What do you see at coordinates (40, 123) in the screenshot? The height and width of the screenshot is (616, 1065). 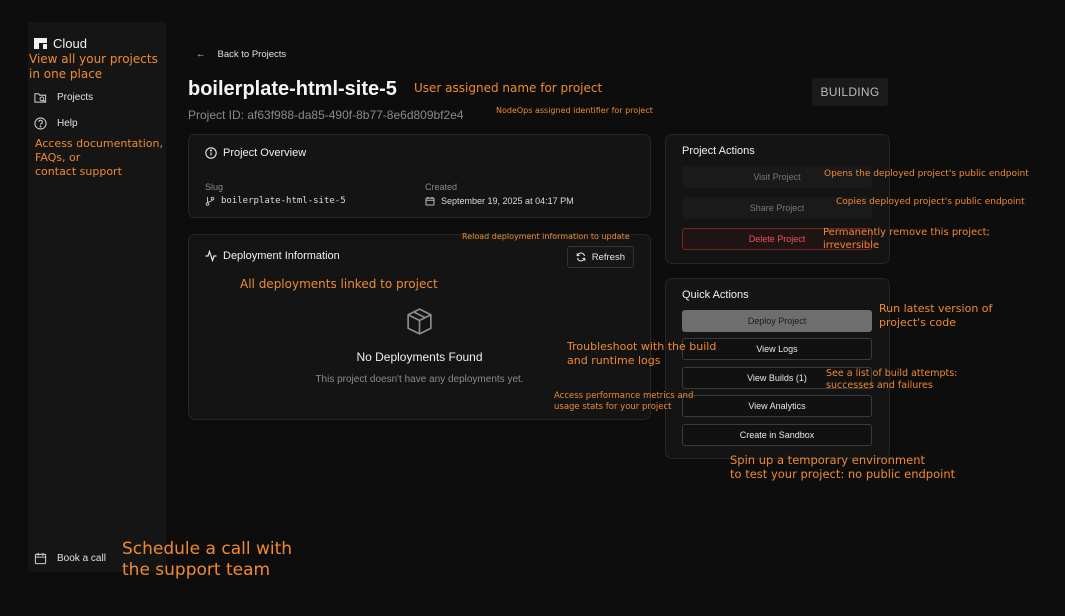 I see `help-circle-icon` at bounding box center [40, 123].